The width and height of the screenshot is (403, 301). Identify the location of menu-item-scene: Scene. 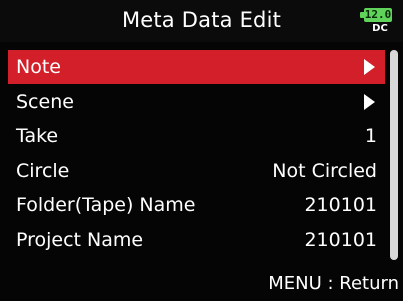
(196, 102).